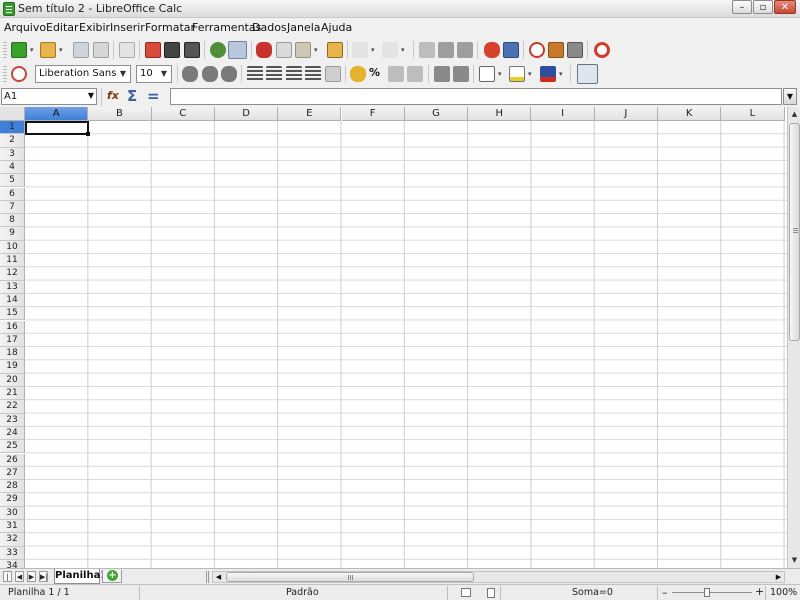 This screenshot has width=800, height=600. What do you see at coordinates (498, 577) in the screenshot?
I see `horizontal-scrollbar: ◀ ▶` at bounding box center [498, 577].